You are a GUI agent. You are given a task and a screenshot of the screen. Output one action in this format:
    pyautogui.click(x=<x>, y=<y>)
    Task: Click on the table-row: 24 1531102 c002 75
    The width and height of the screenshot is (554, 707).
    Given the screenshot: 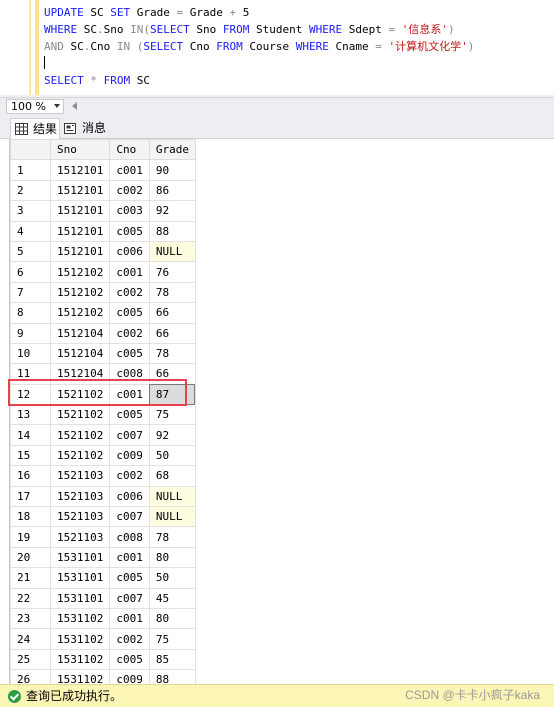 What is the action you would take?
    pyautogui.click(x=103, y=639)
    